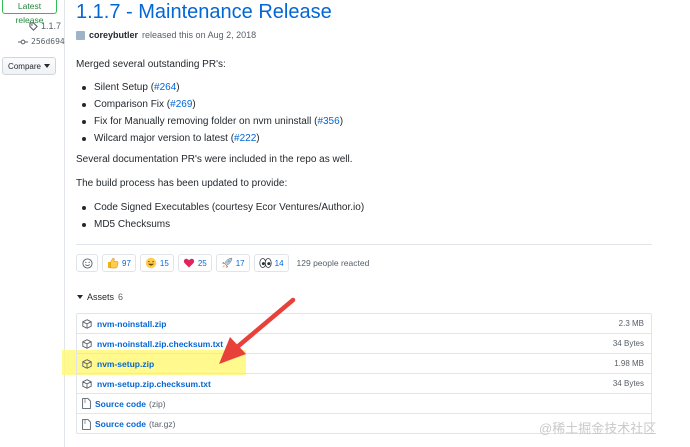  I want to click on annotation-arrow-icon, so click(257, 330).